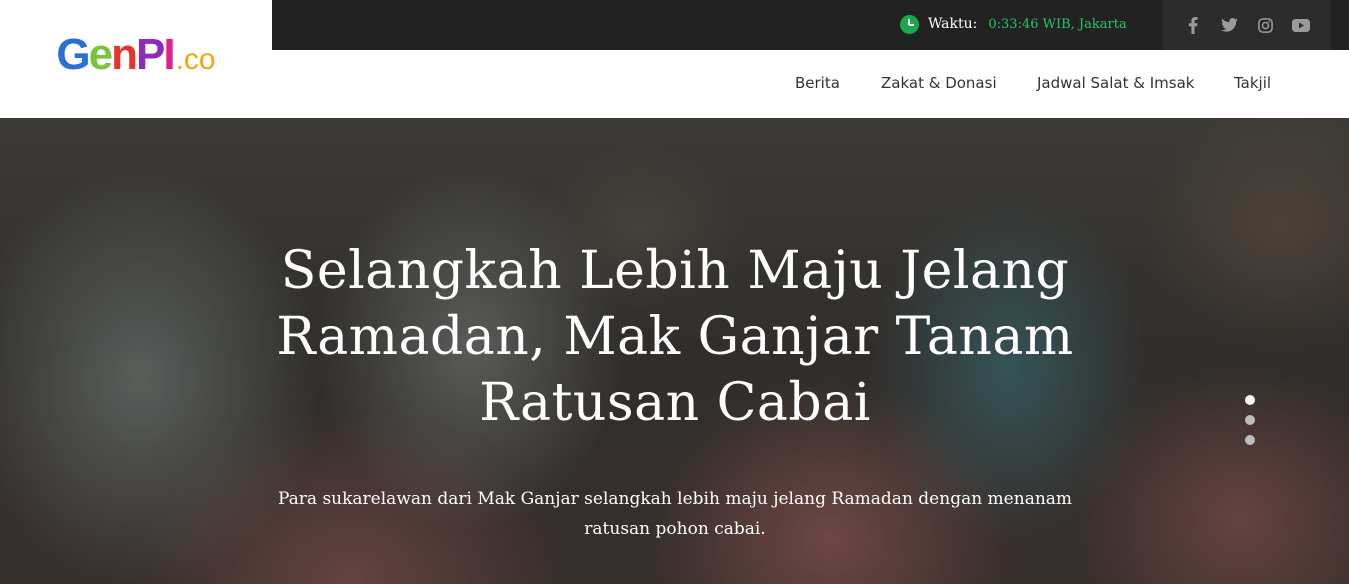  I want to click on logo-container: G e n P I .co, so click(136, 59).